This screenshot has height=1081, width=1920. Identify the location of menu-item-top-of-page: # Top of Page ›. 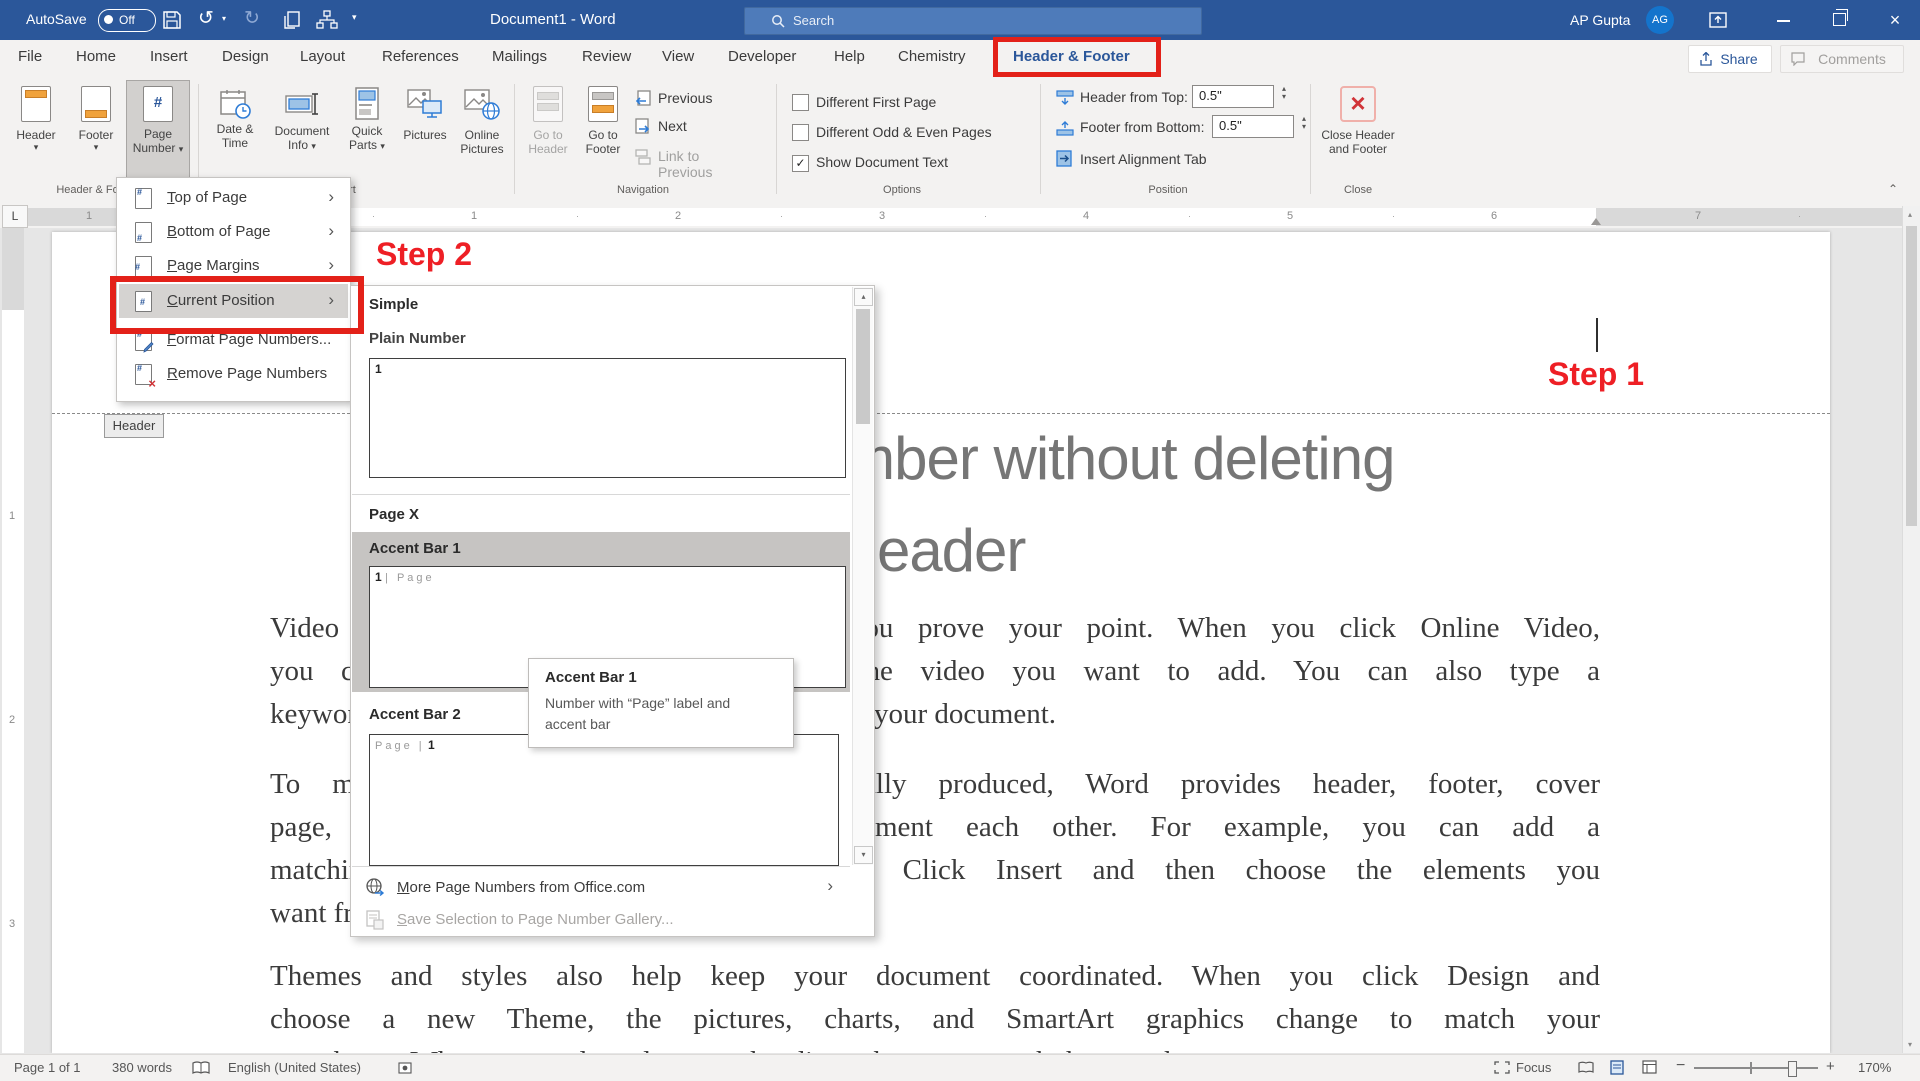
(233, 198).